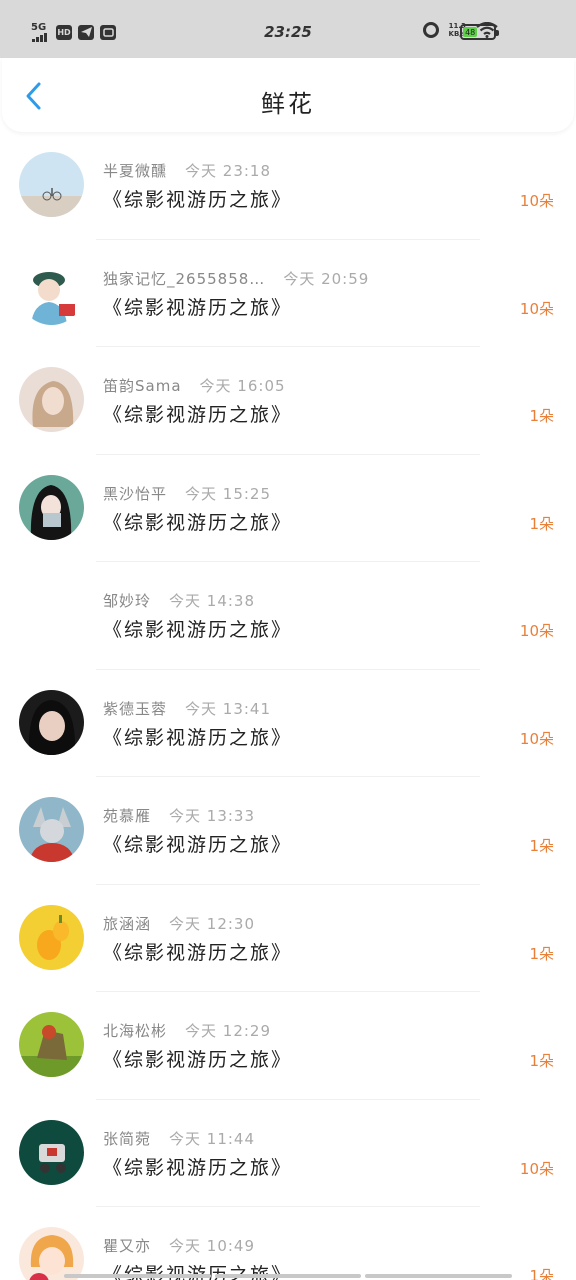 The width and height of the screenshot is (576, 1280). I want to click on user-name: 瞿又亦, so click(127, 1245).